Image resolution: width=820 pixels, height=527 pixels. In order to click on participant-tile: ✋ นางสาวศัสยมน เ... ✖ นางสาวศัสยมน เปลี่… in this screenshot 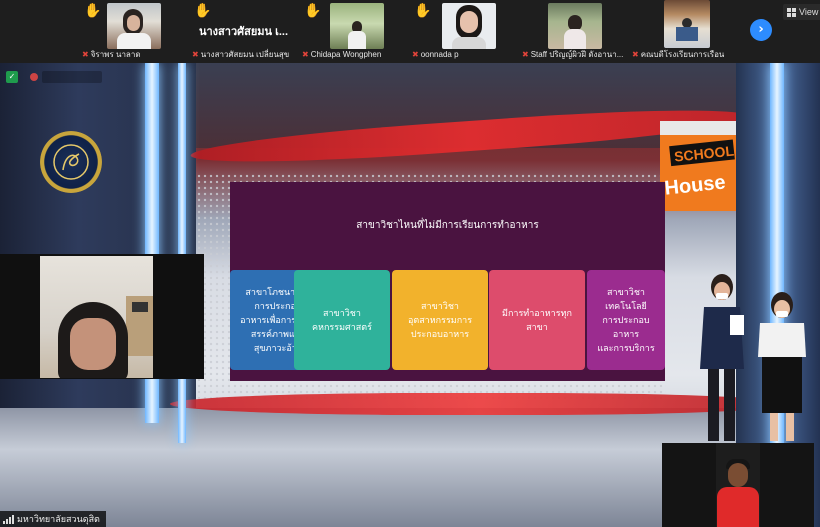, I will do `click(243, 31)`.